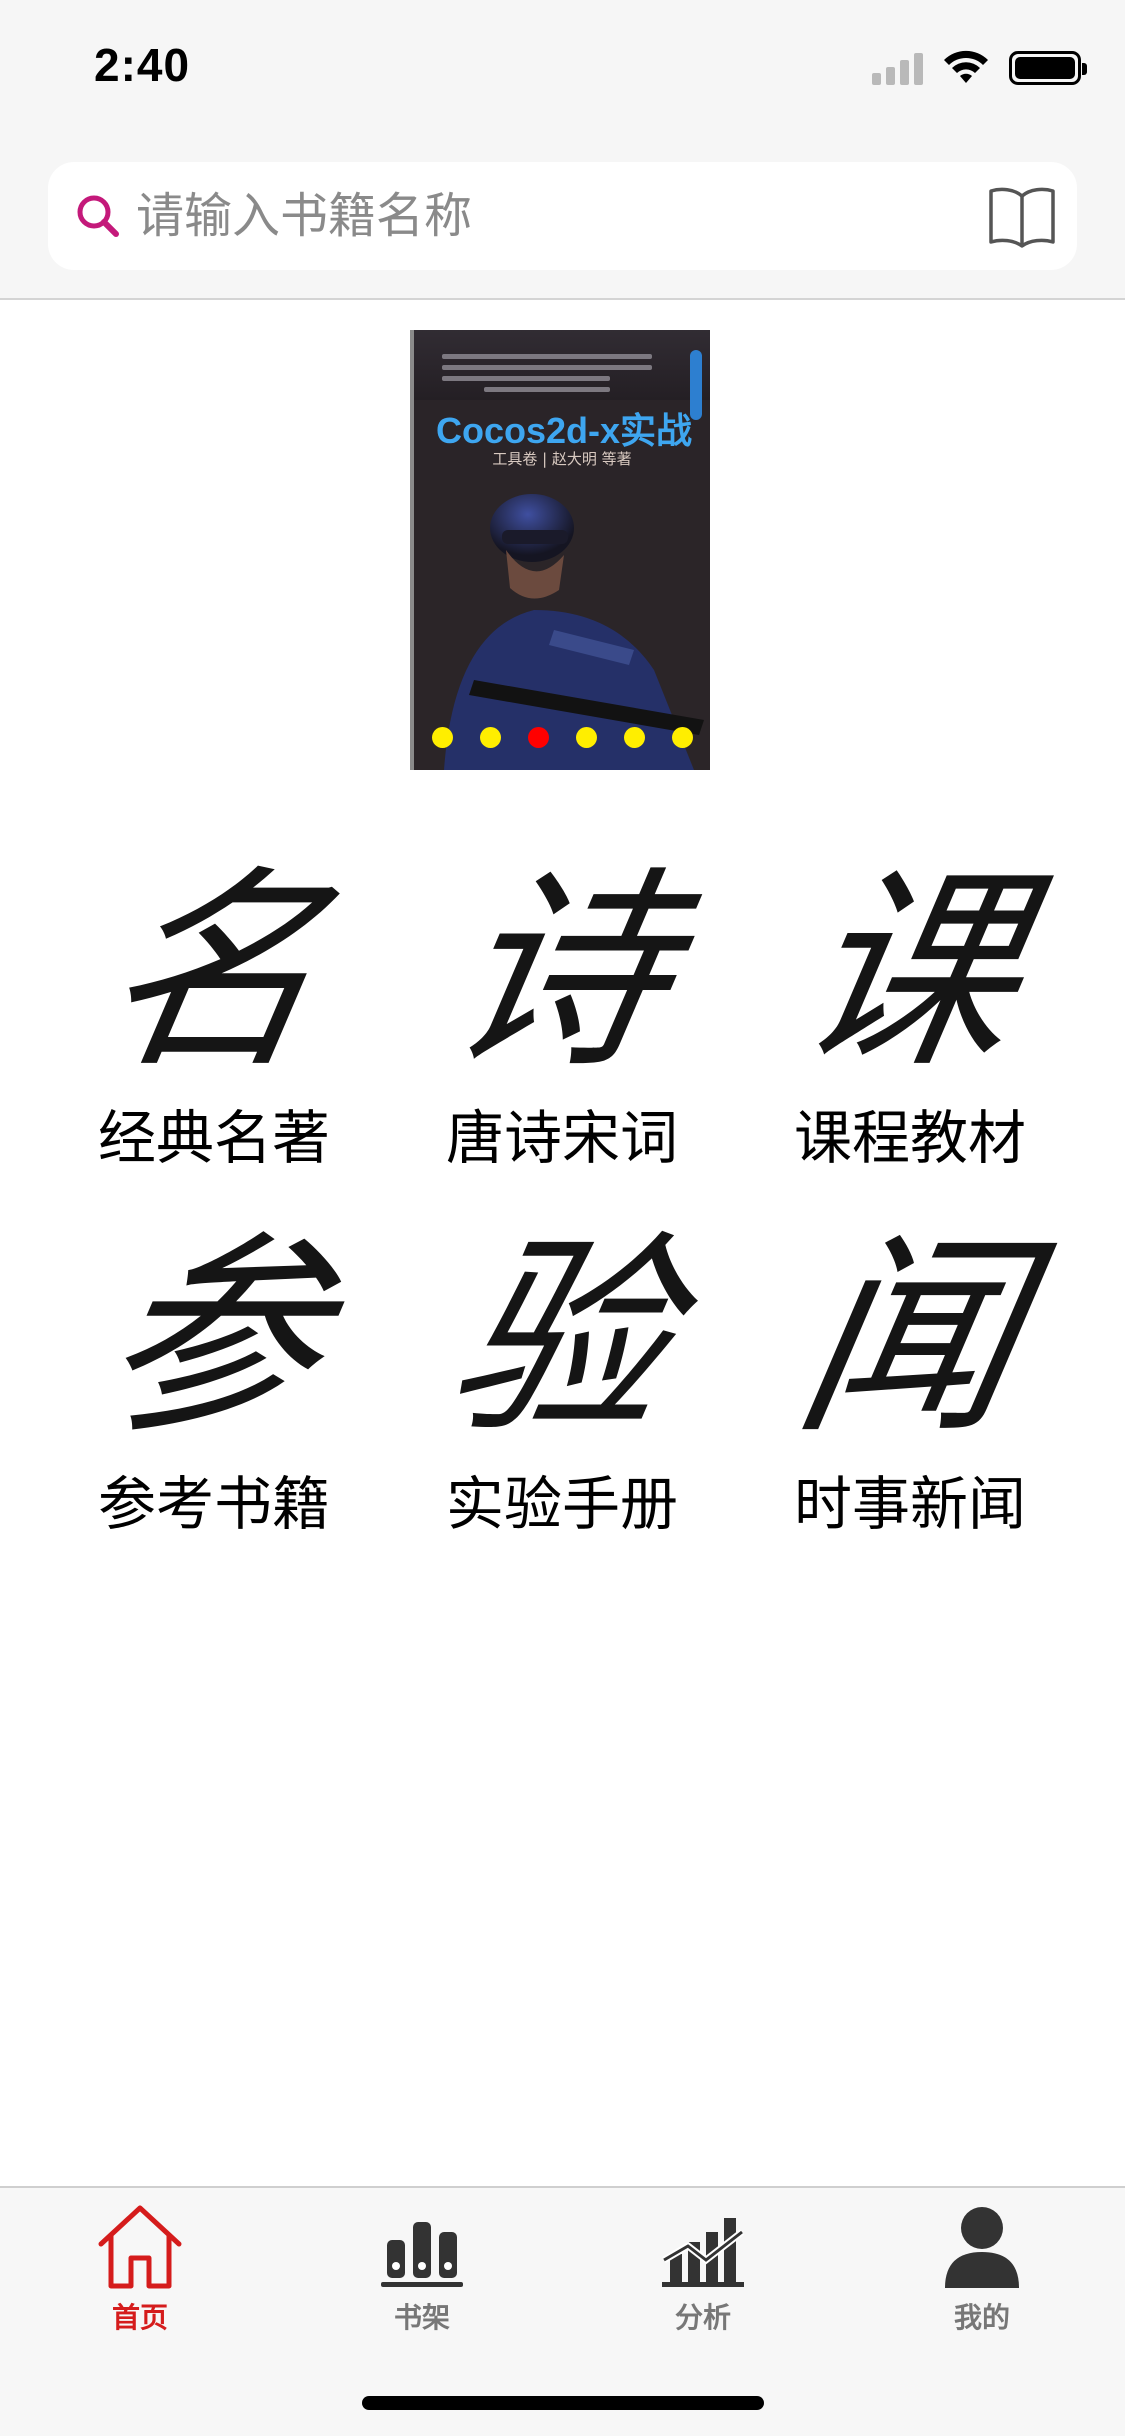  Describe the element at coordinates (966, 66) in the screenshot. I see `wifi-icon` at that location.